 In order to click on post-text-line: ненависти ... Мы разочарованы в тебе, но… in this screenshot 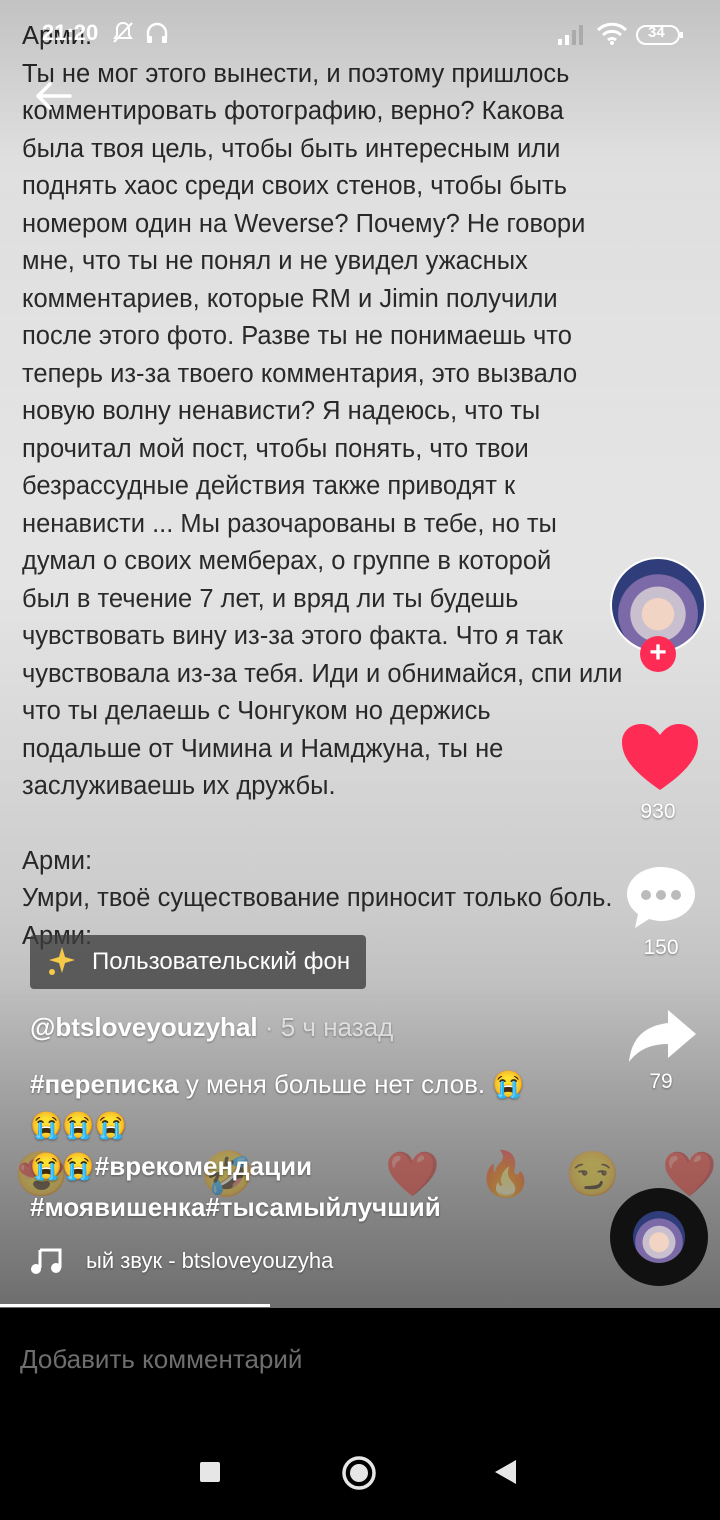, I will do `click(289, 523)`.